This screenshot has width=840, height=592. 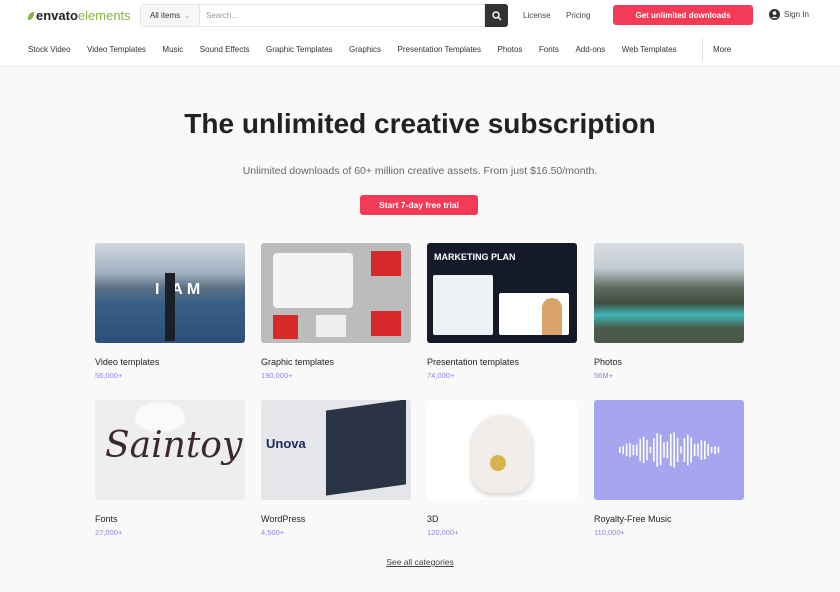 I want to click on license-link: License, so click(x=537, y=15).